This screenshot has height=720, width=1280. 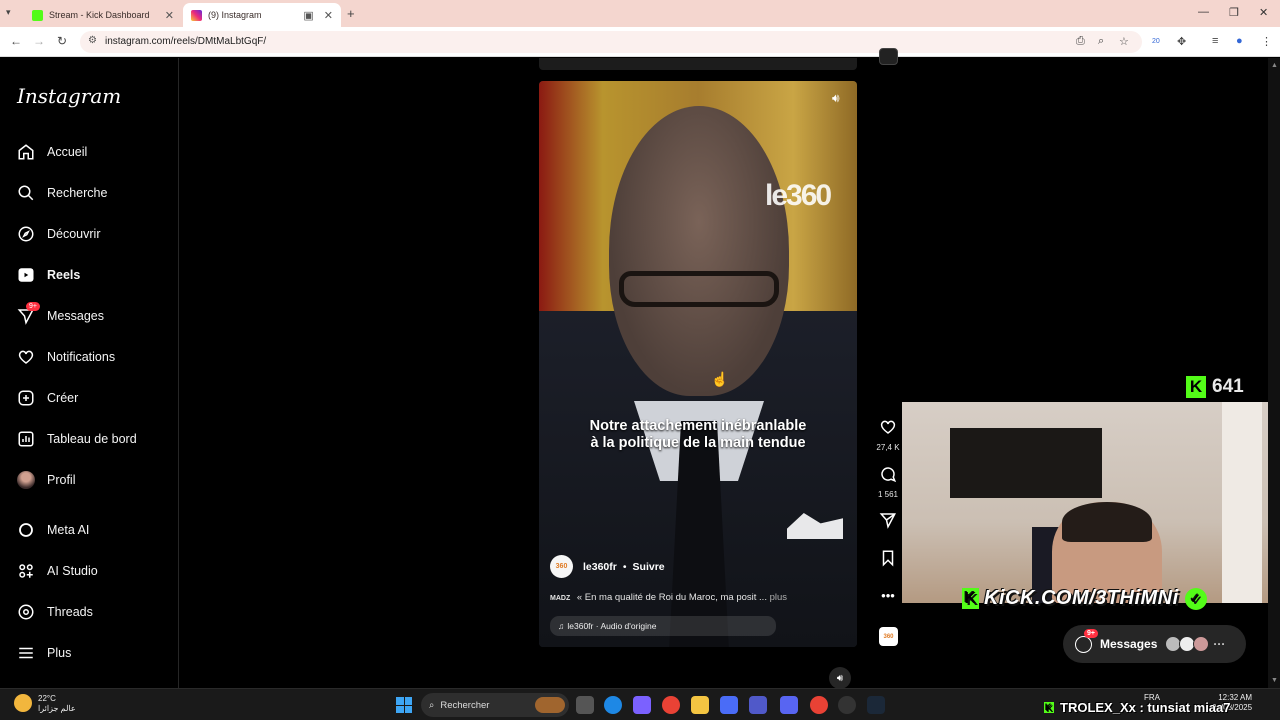 What do you see at coordinates (649, 567) in the screenshot?
I see `follow-button: Suivre` at bounding box center [649, 567].